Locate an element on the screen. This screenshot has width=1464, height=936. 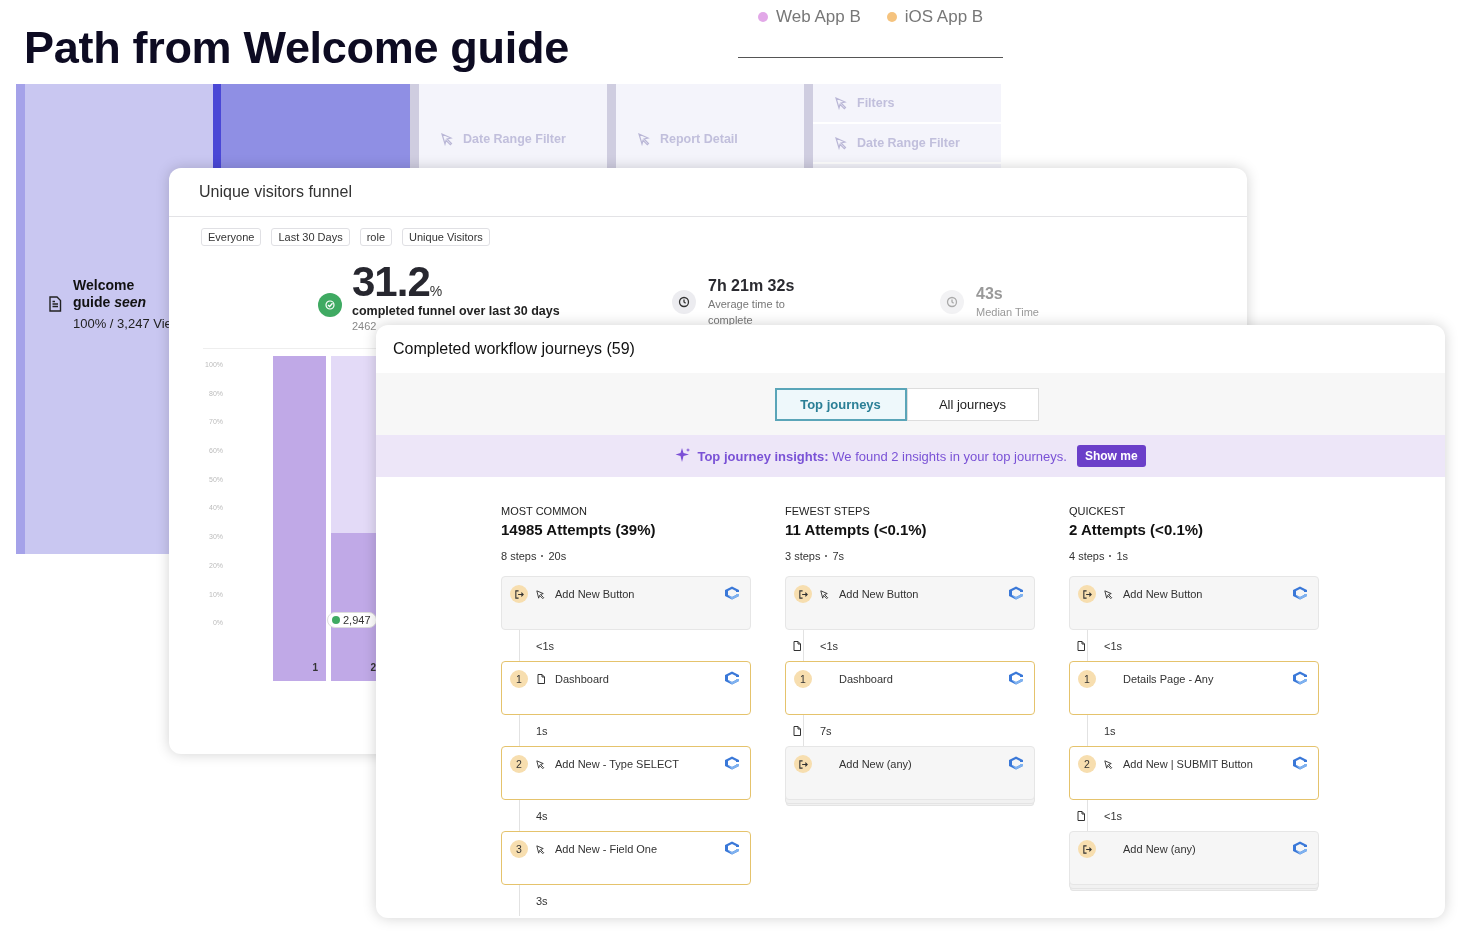
column-label: QUICKEST is located at coordinates (1098, 511).